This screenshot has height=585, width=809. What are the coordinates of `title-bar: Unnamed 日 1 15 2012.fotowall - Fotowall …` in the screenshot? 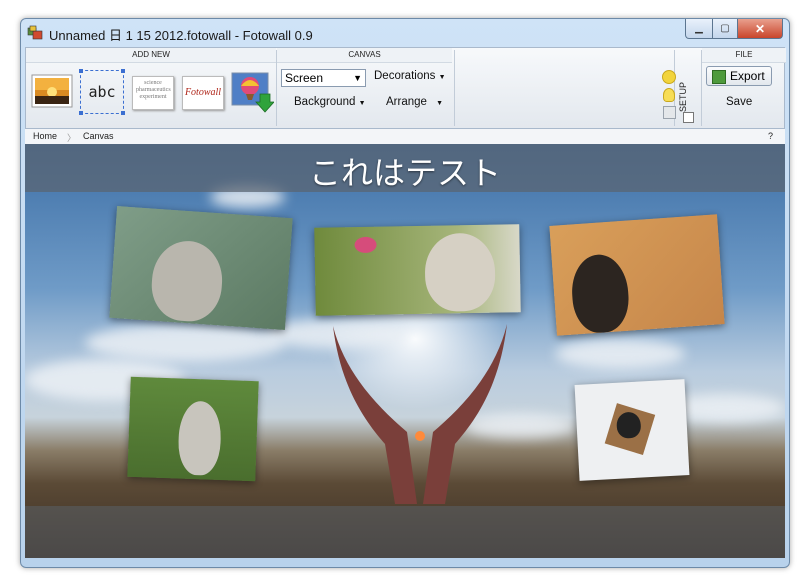 It's located at (405, 33).